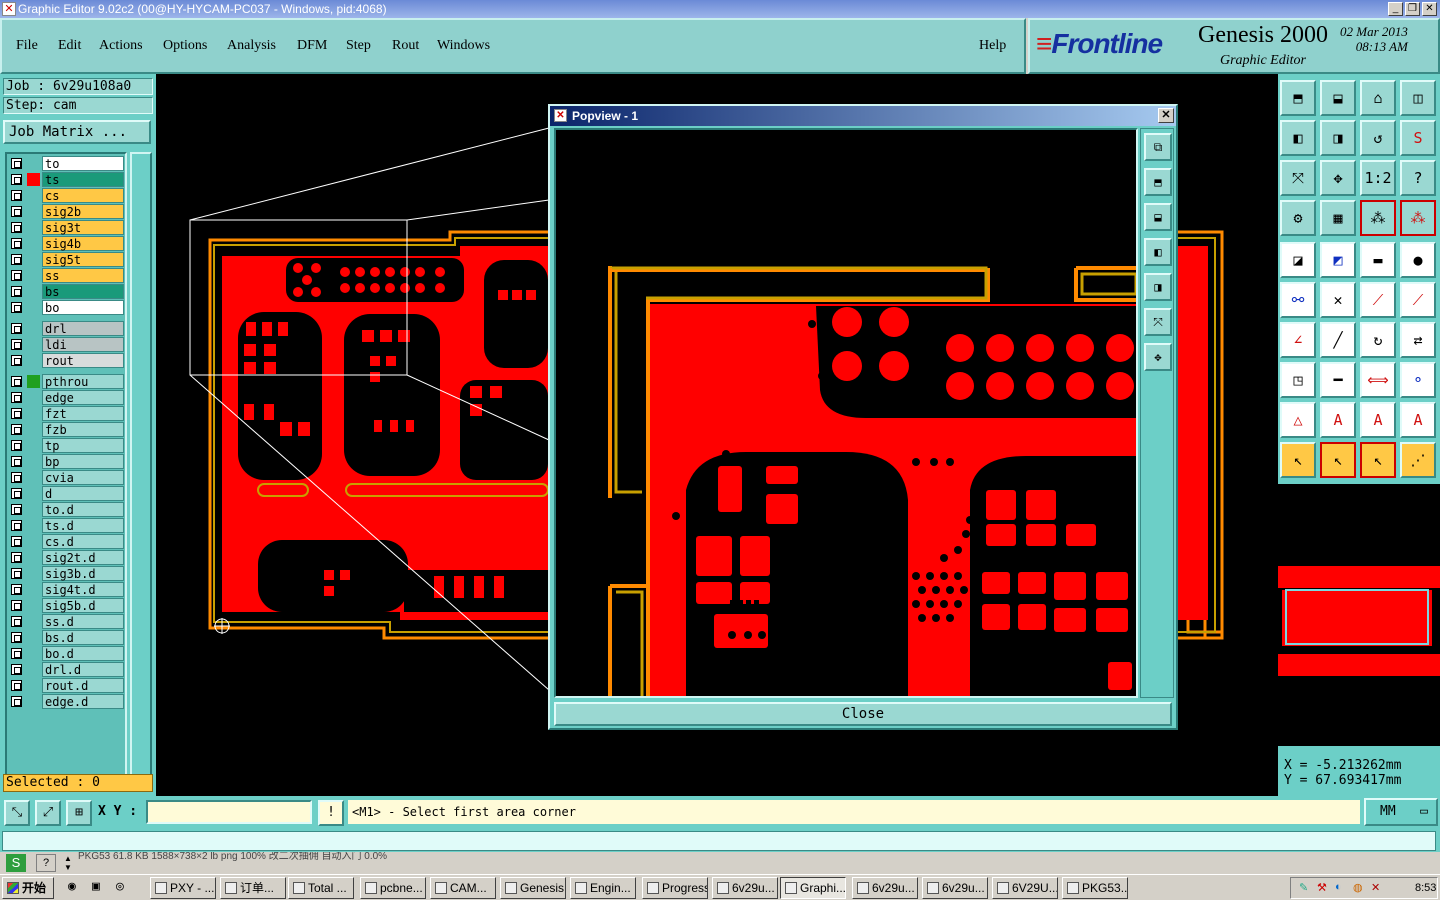 The height and width of the screenshot is (900, 1440). Describe the element at coordinates (1378, 460) in the screenshot. I see `select-arrow-yellow-icon: ↖` at that location.